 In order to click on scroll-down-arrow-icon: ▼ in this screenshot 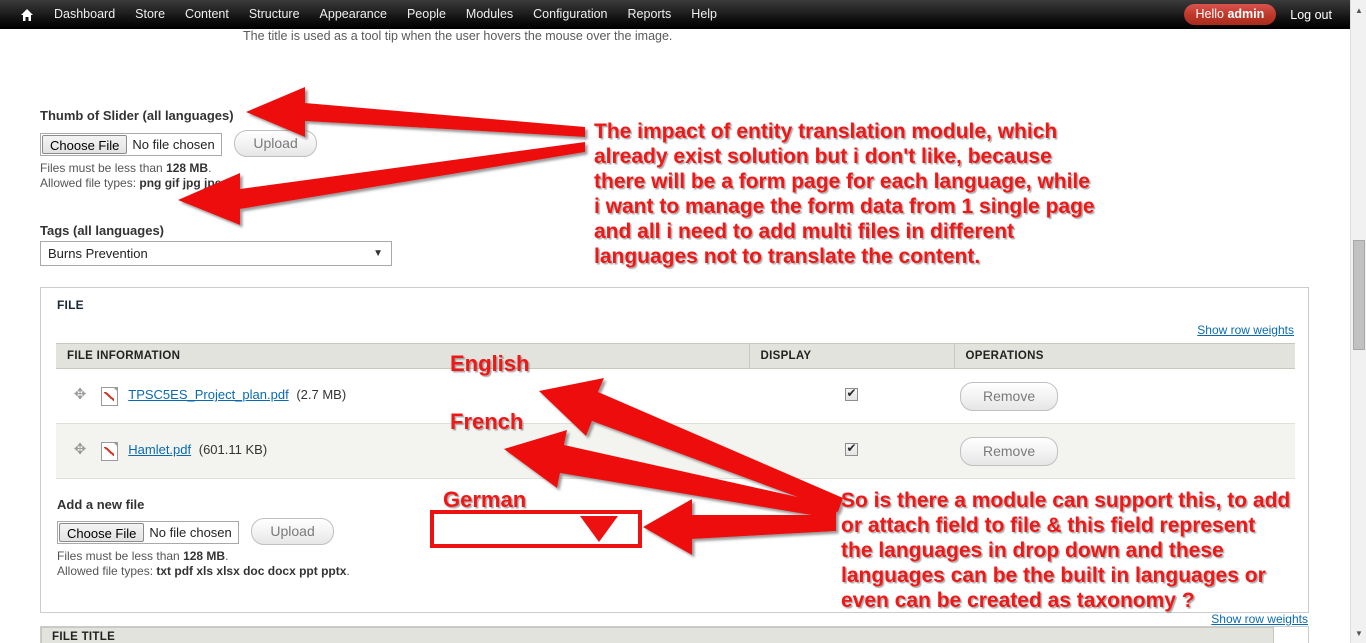, I will do `click(1358, 633)`.